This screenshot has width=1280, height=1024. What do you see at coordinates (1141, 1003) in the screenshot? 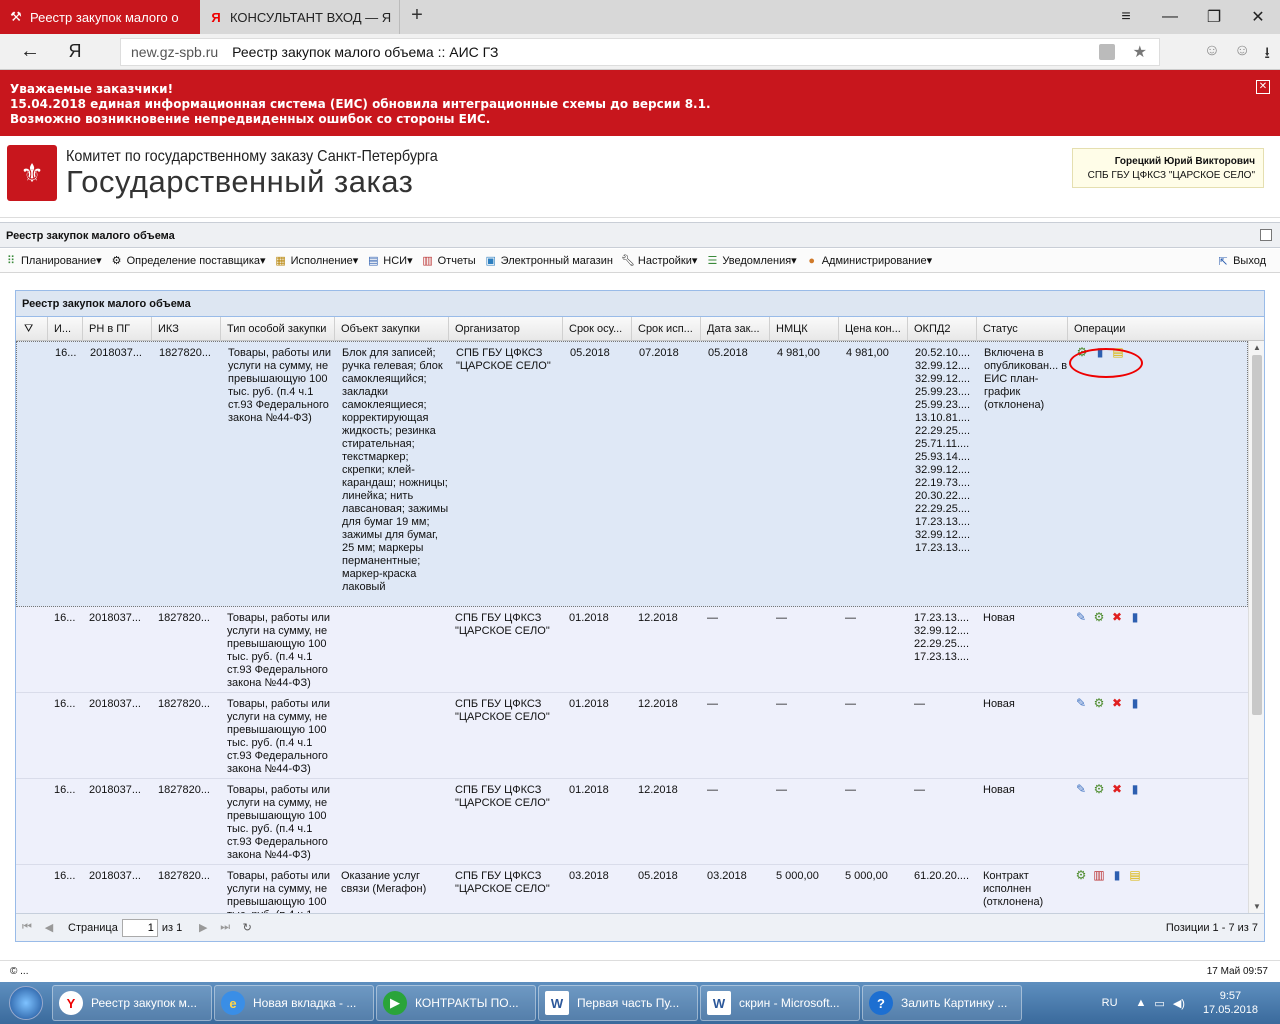
I see `tray-arrow-icon: ▲` at bounding box center [1141, 1003].